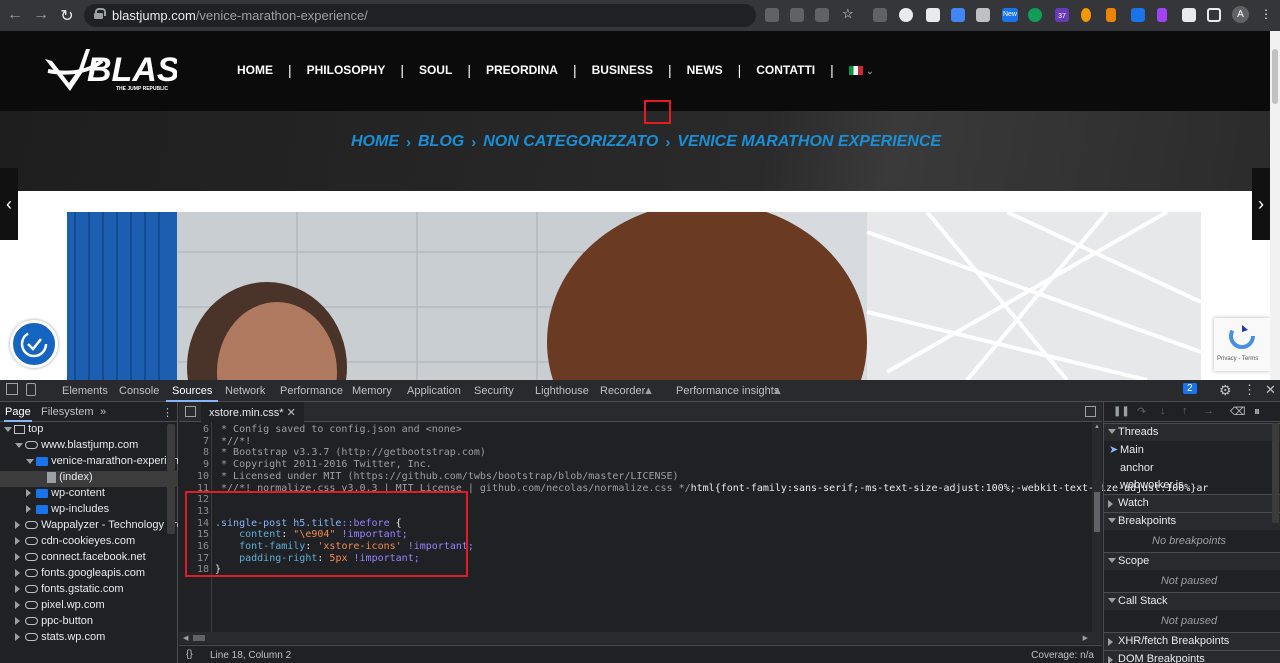 The image size is (1280, 663). Describe the element at coordinates (89, 431) in the screenshot. I see `file-tree-item: top` at that location.